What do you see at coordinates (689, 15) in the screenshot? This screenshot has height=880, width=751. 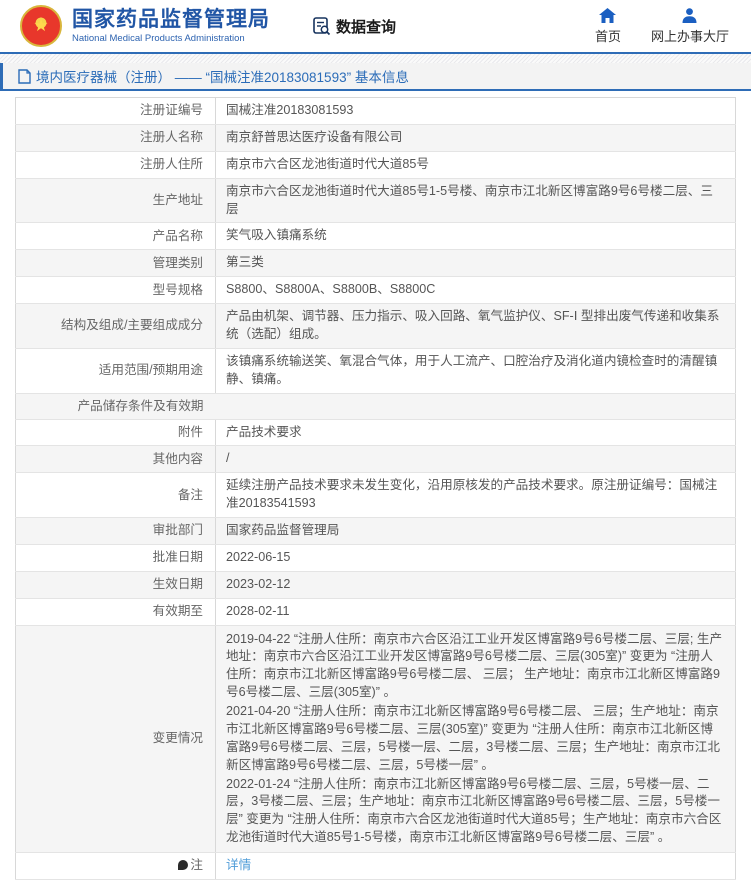 I see `person-icon` at bounding box center [689, 15].